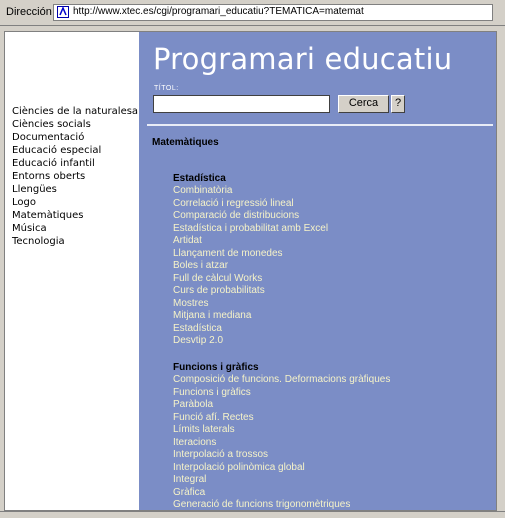  Describe the element at coordinates (250, 279) in the screenshot. I see `program-link: Full de càlcul Works` at that location.